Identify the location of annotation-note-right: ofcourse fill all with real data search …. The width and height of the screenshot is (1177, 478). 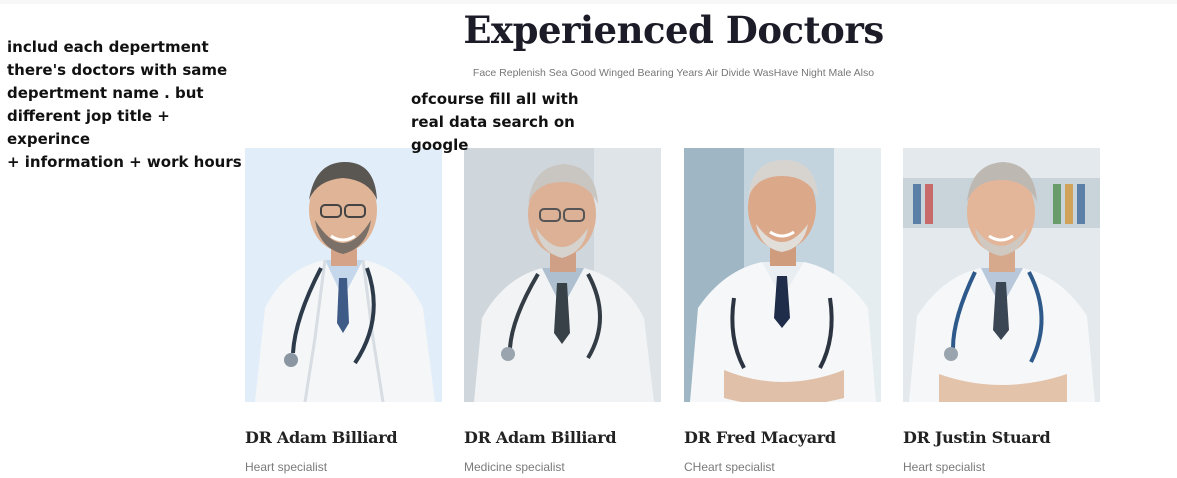
(495, 122).